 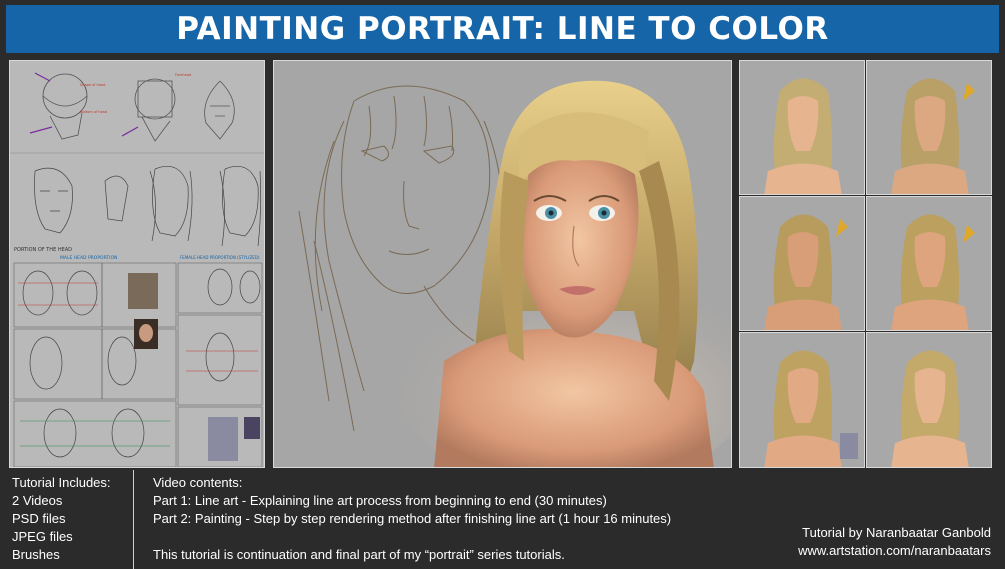 What do you see at coordinates (39, 518) in the screenshot?
I see `includes-item: PSD files` at bounding box center [39, 518].